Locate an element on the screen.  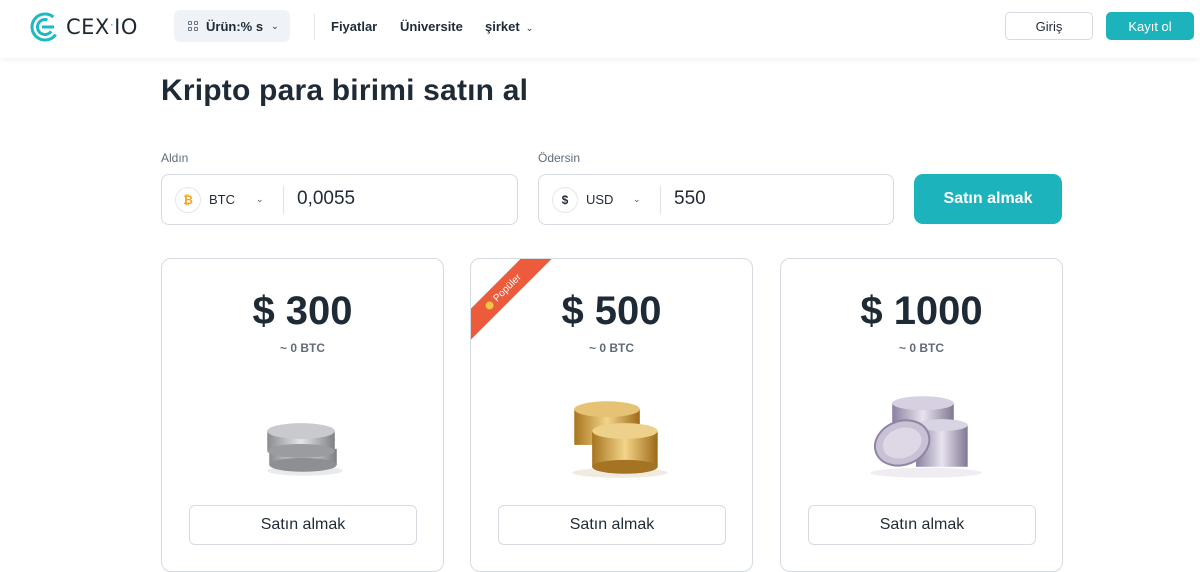
nav-university: Üniversite is located at coordinates (431, 26).